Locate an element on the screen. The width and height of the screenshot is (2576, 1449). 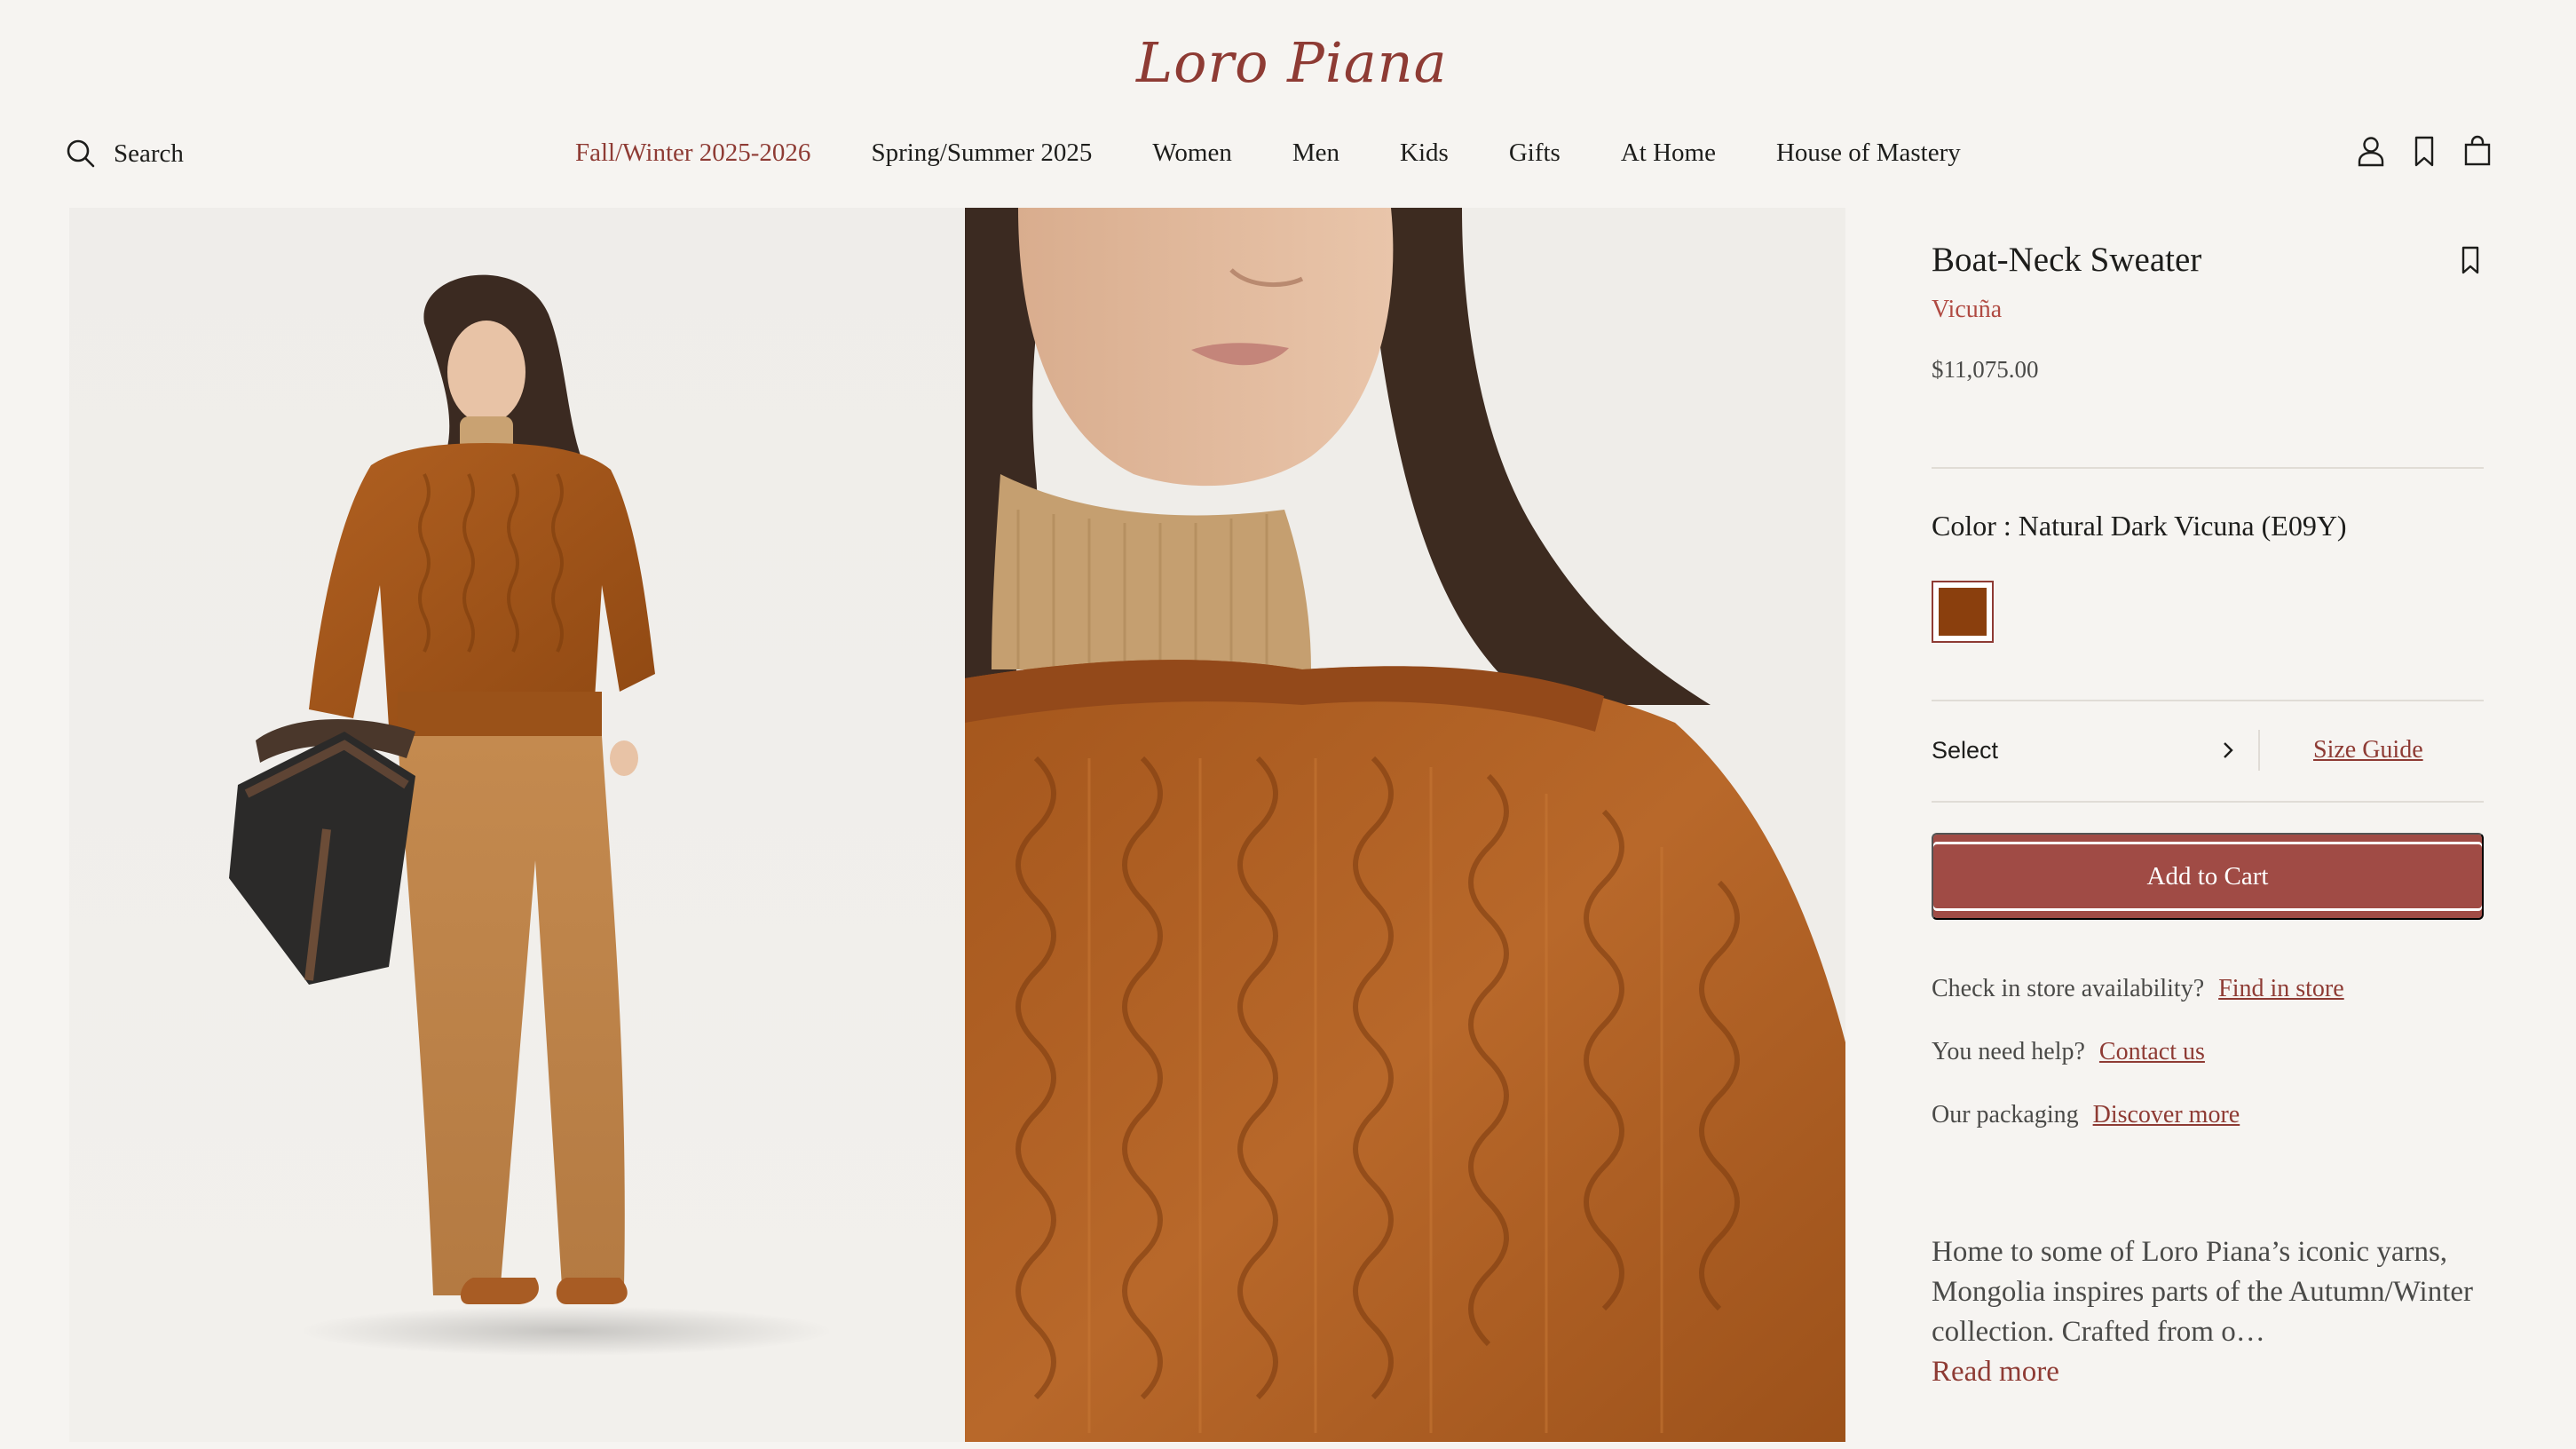
nav-item-women: Women is located at coordinates (1191, 153).